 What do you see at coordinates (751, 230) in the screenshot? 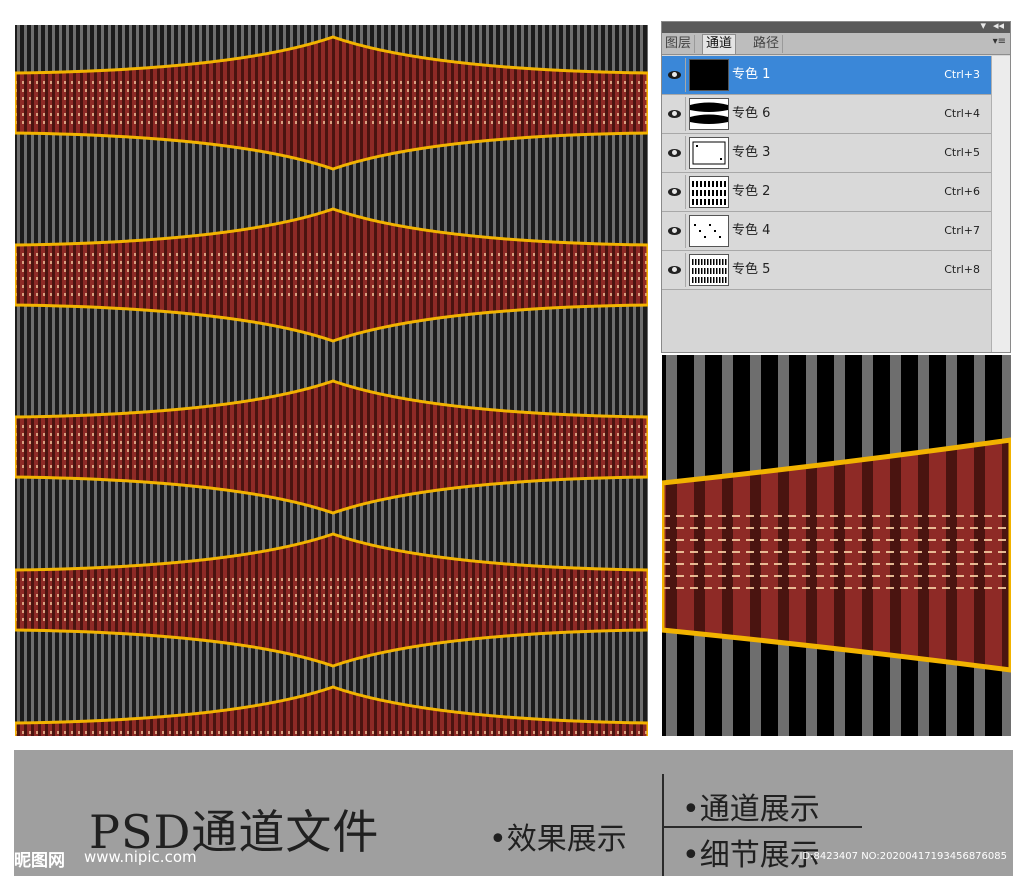
I see `channel-name: 专色 4` at bounding box center [751, 230].